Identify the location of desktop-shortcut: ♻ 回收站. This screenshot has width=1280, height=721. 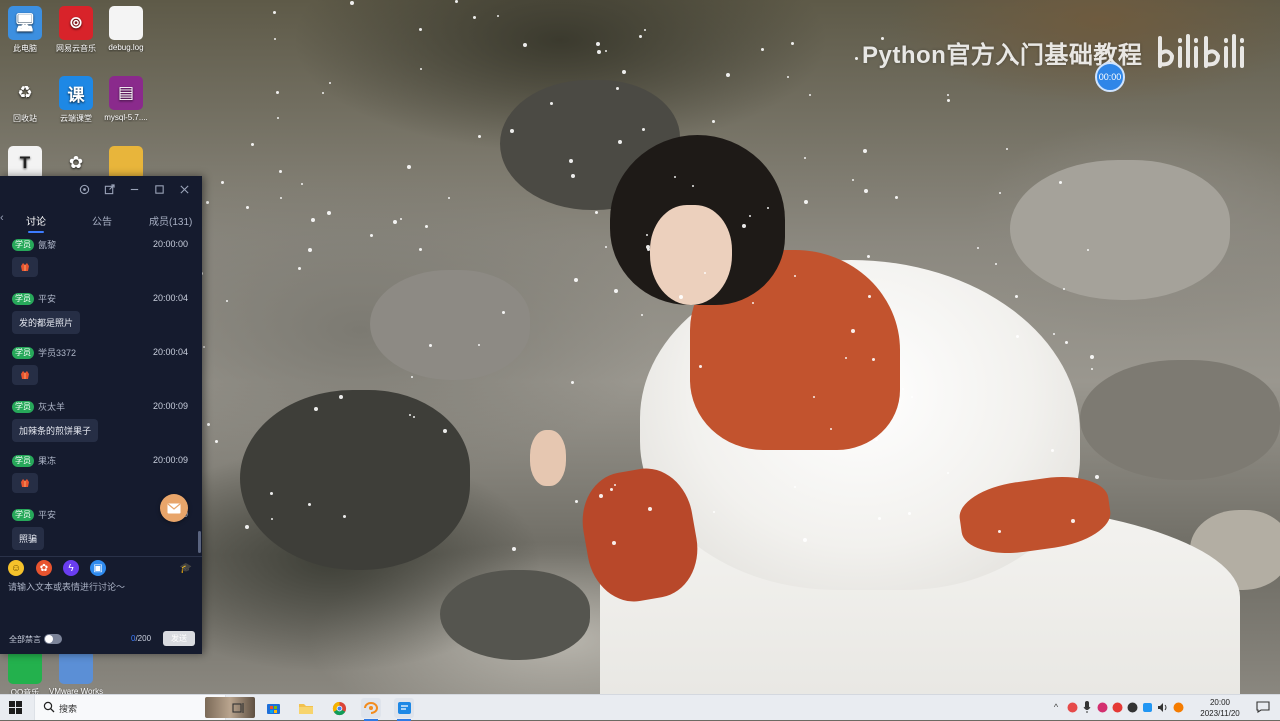
(26, 100).